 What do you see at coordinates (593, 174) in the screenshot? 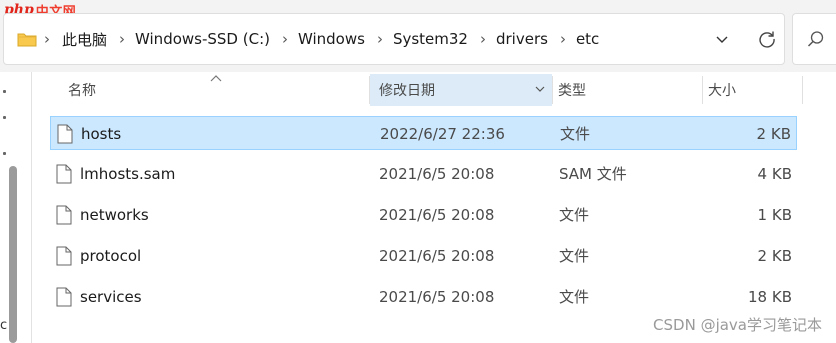
I see `file-type: SAM 文件` at bounding box center [593, 174].